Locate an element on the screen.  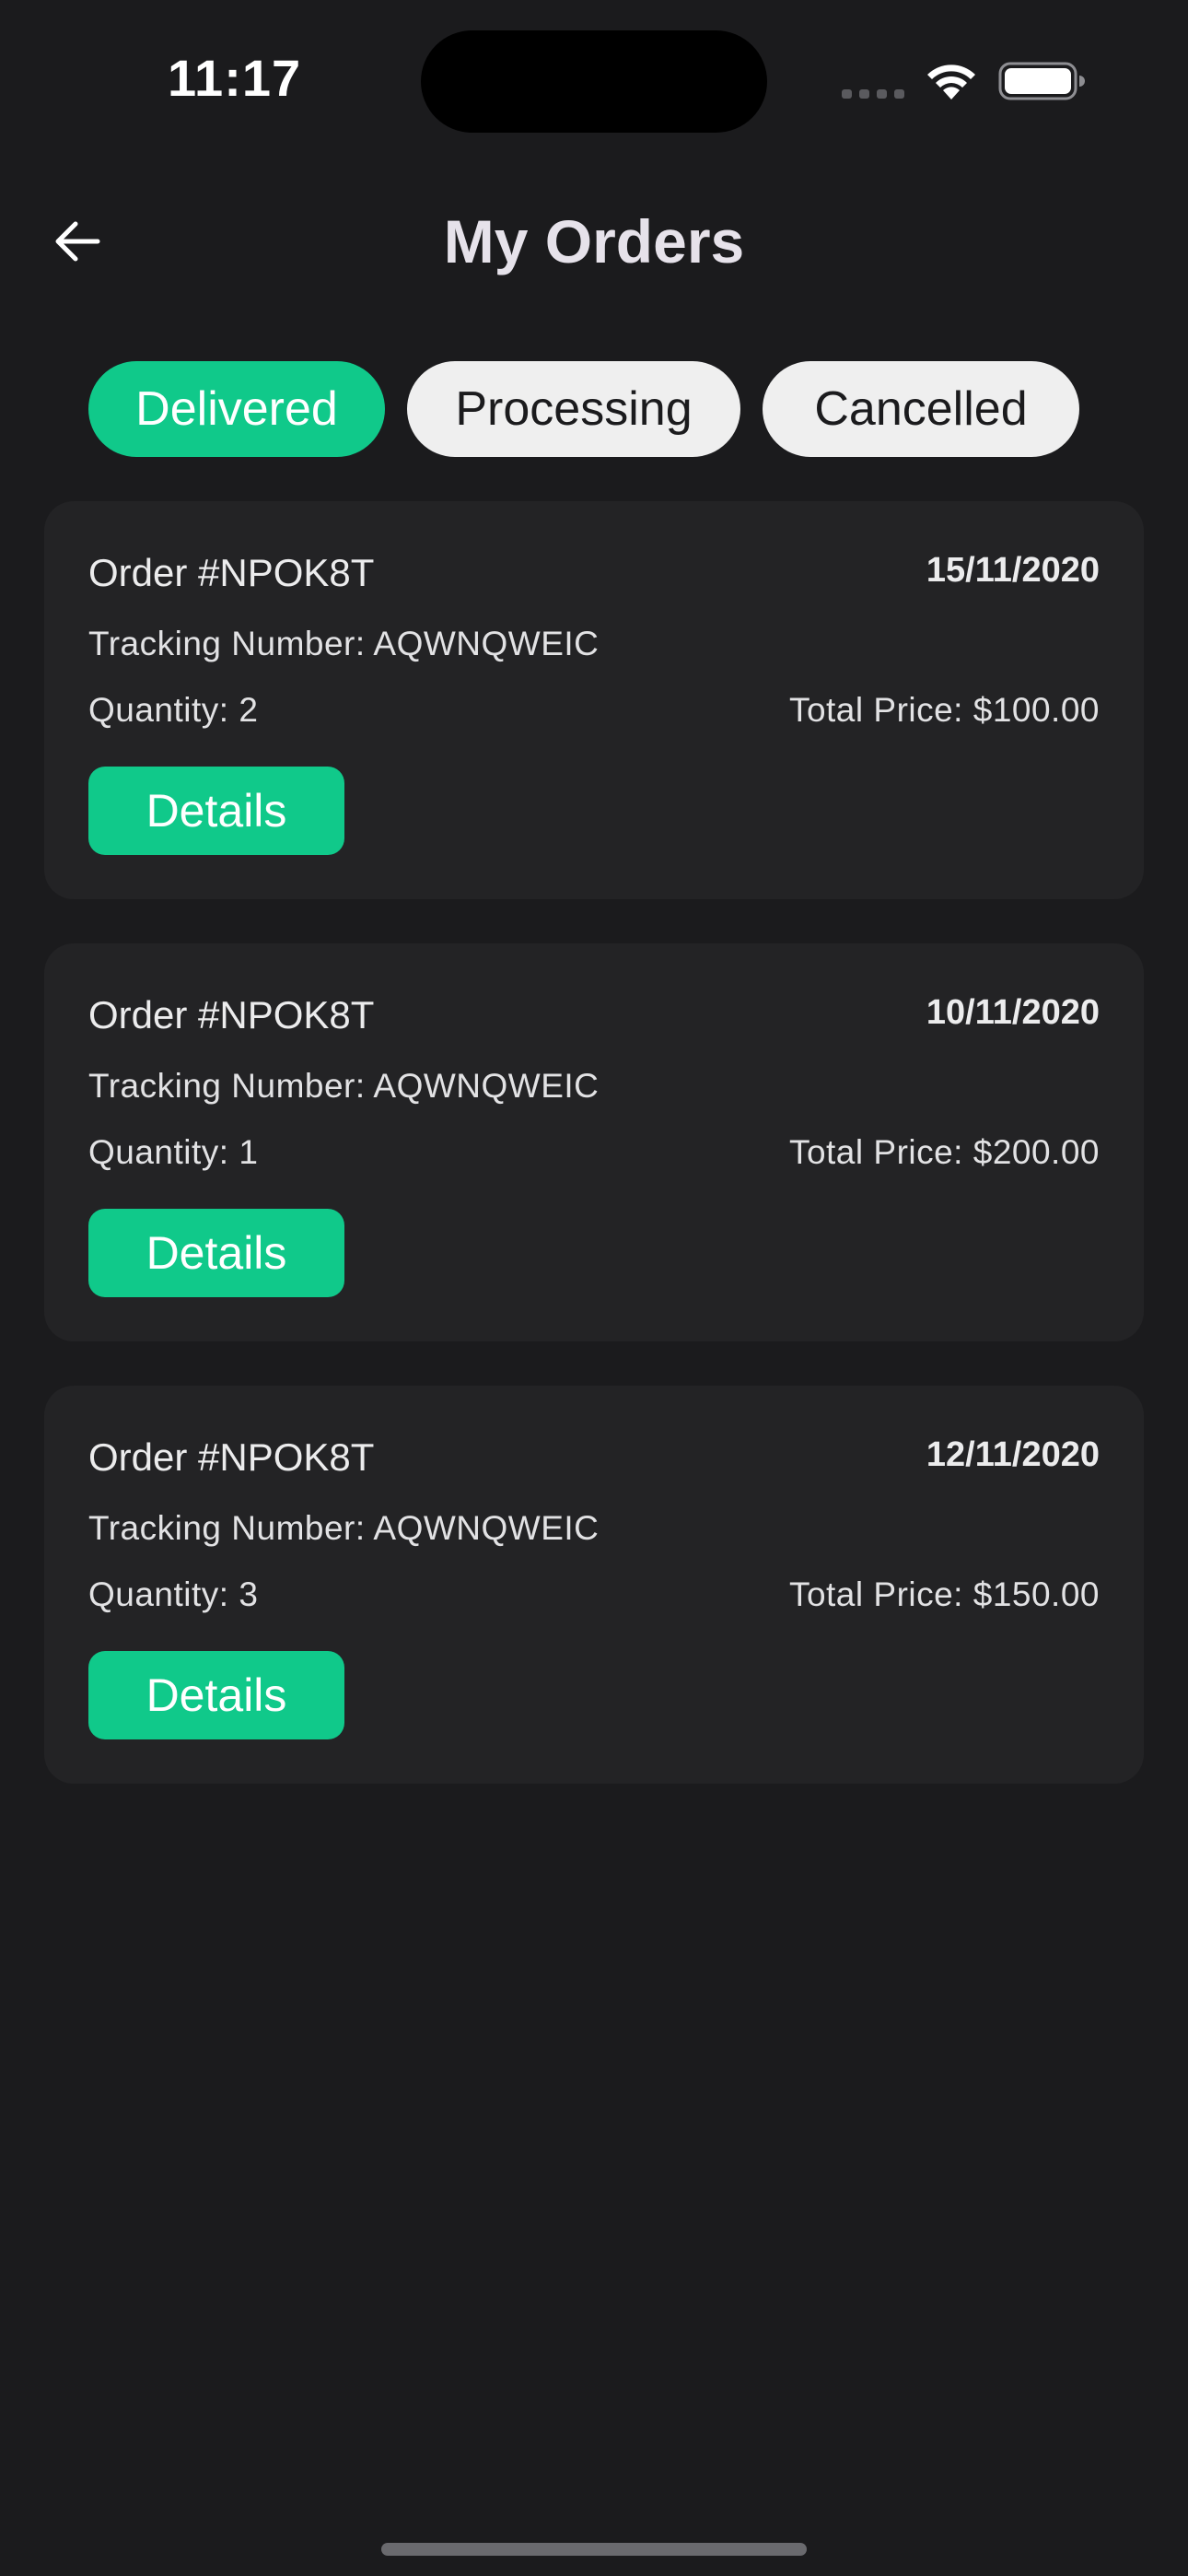
tab-cancelled: Cancelled is located at coordinates (921, 409).